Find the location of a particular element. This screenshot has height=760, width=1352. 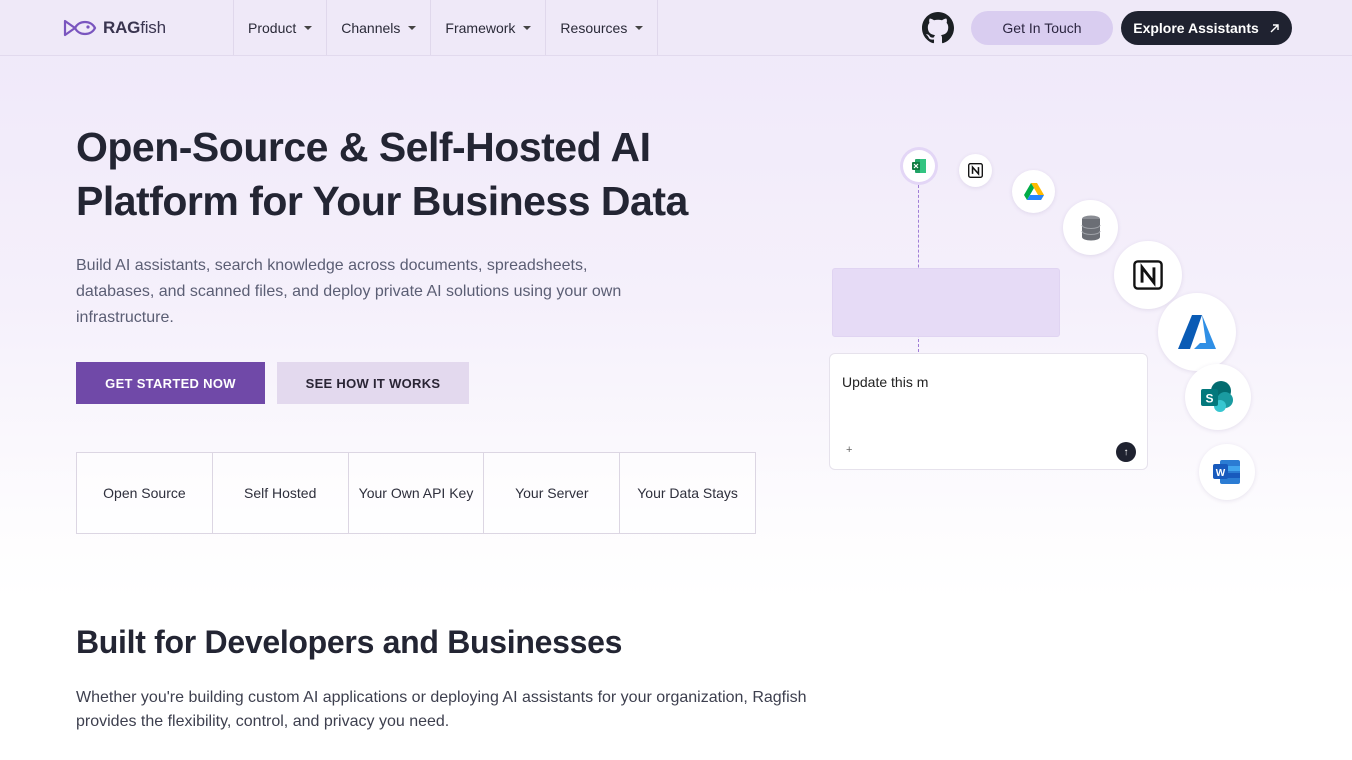

explore-label: Explore Assistants is located at coordinates (1196, 28).